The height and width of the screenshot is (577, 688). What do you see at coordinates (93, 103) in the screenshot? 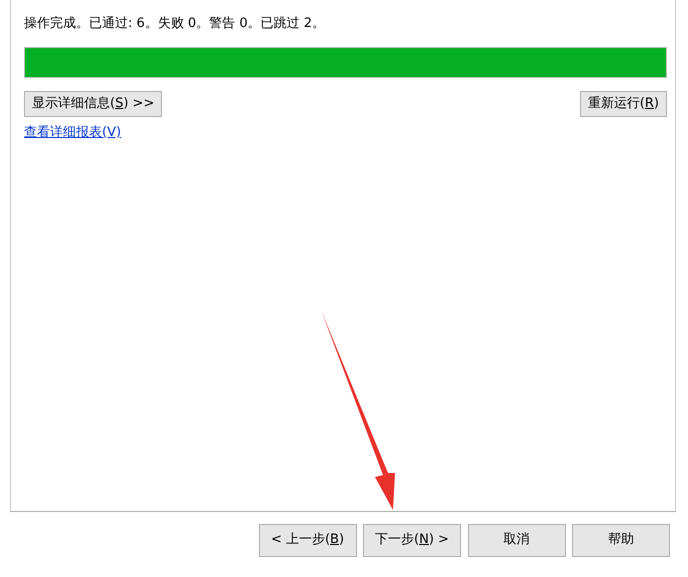
I see `show-details-button: 显示详细信息(S) >>` at bounding box center [93, 103].